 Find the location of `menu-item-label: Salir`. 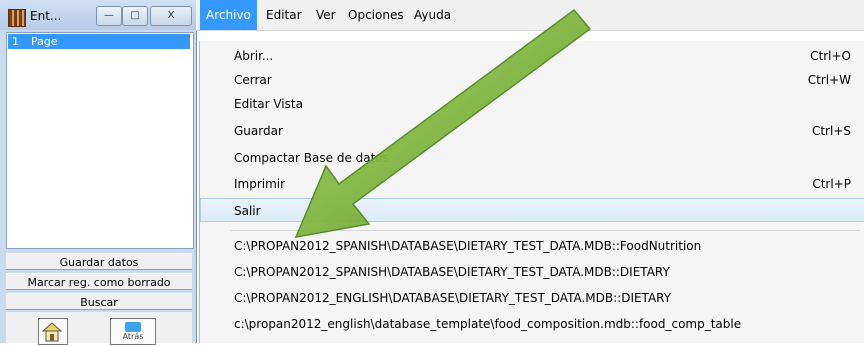

menu-item-label: Salir is located at coordinates (247, 211).